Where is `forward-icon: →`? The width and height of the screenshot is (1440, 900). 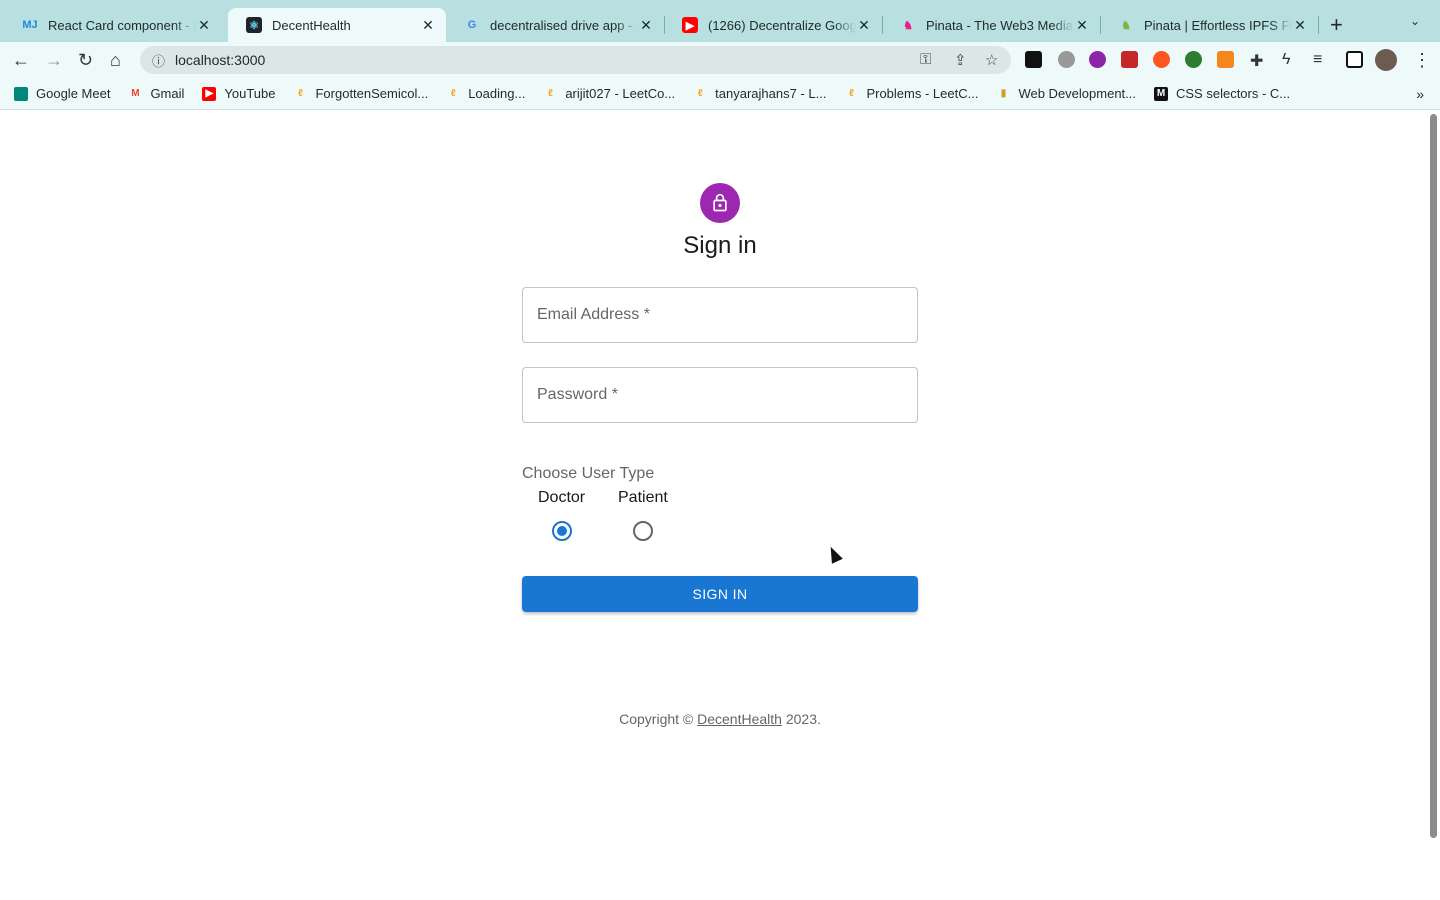
forward-icon: → is located at coordinates (54, 60).